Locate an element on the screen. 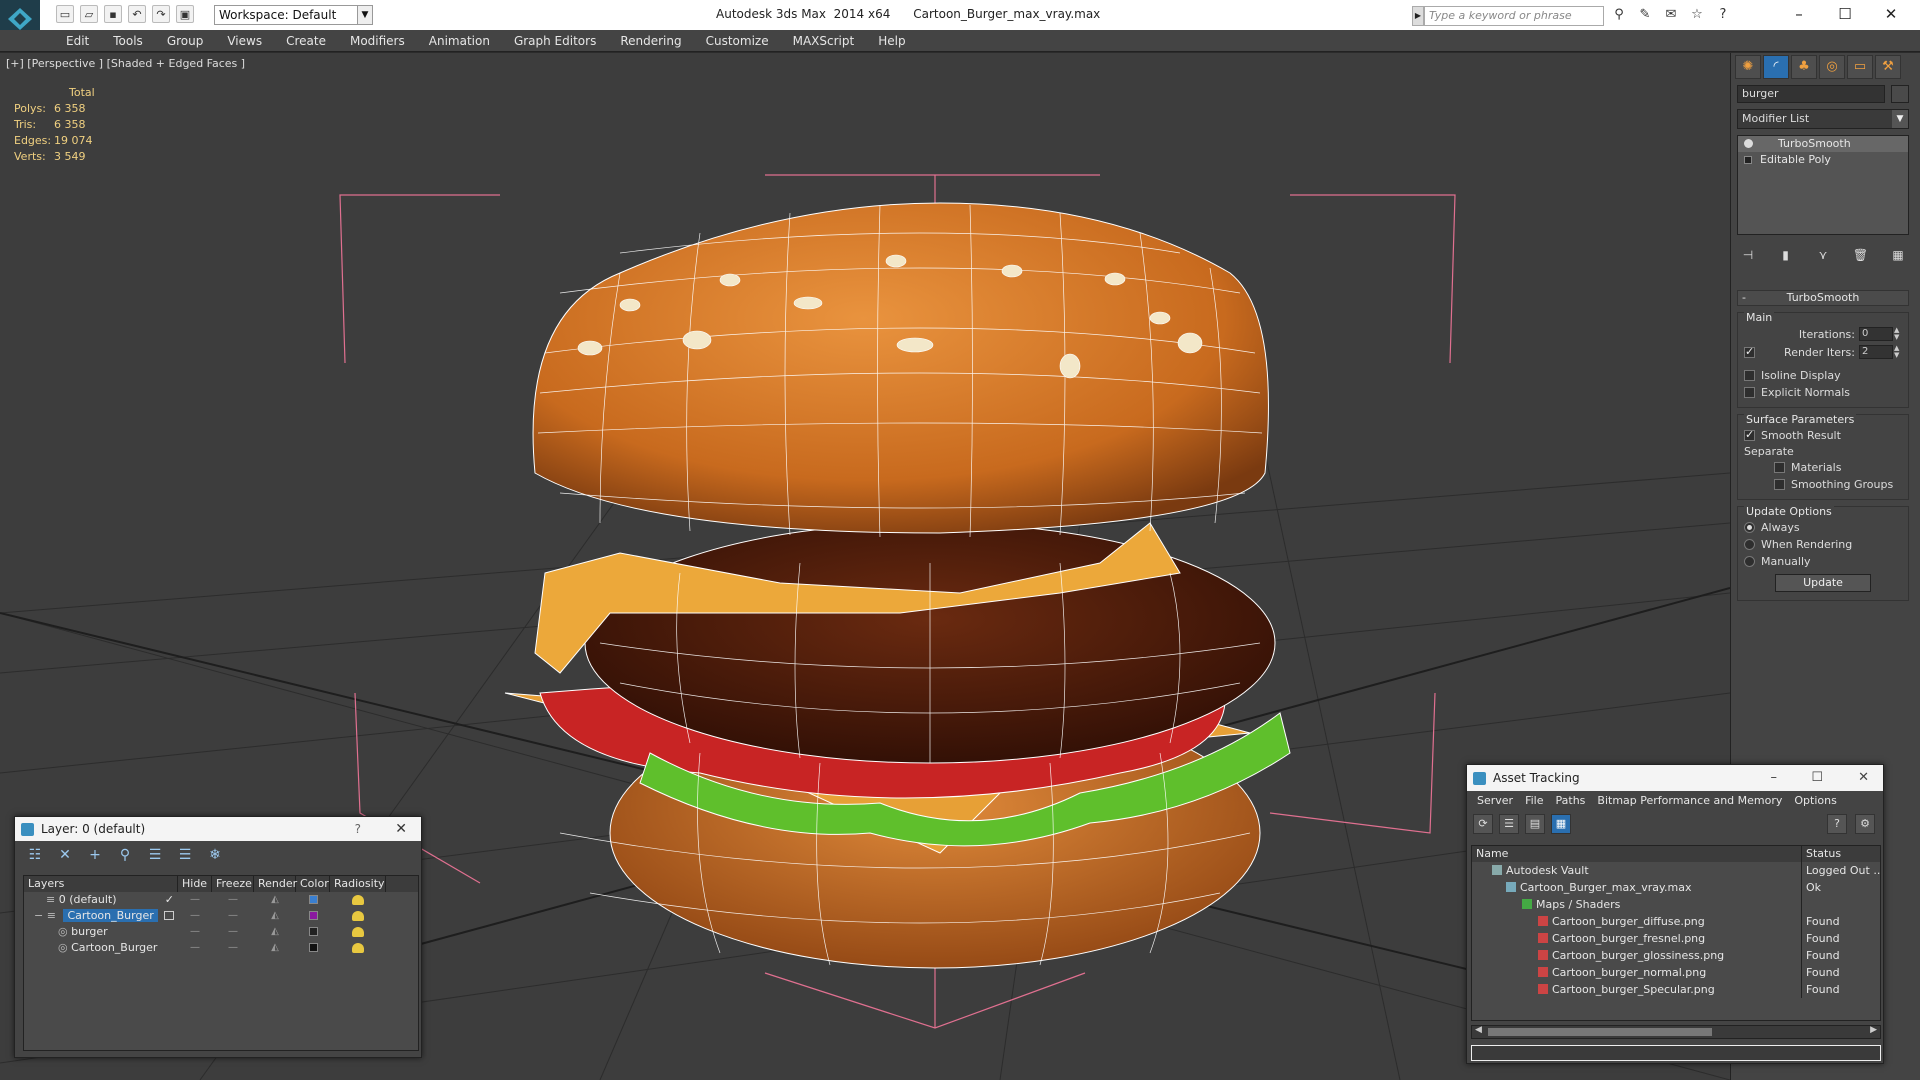 The image size is (1920, 1080). menu-views: Views is located at coordinates (244, 41).